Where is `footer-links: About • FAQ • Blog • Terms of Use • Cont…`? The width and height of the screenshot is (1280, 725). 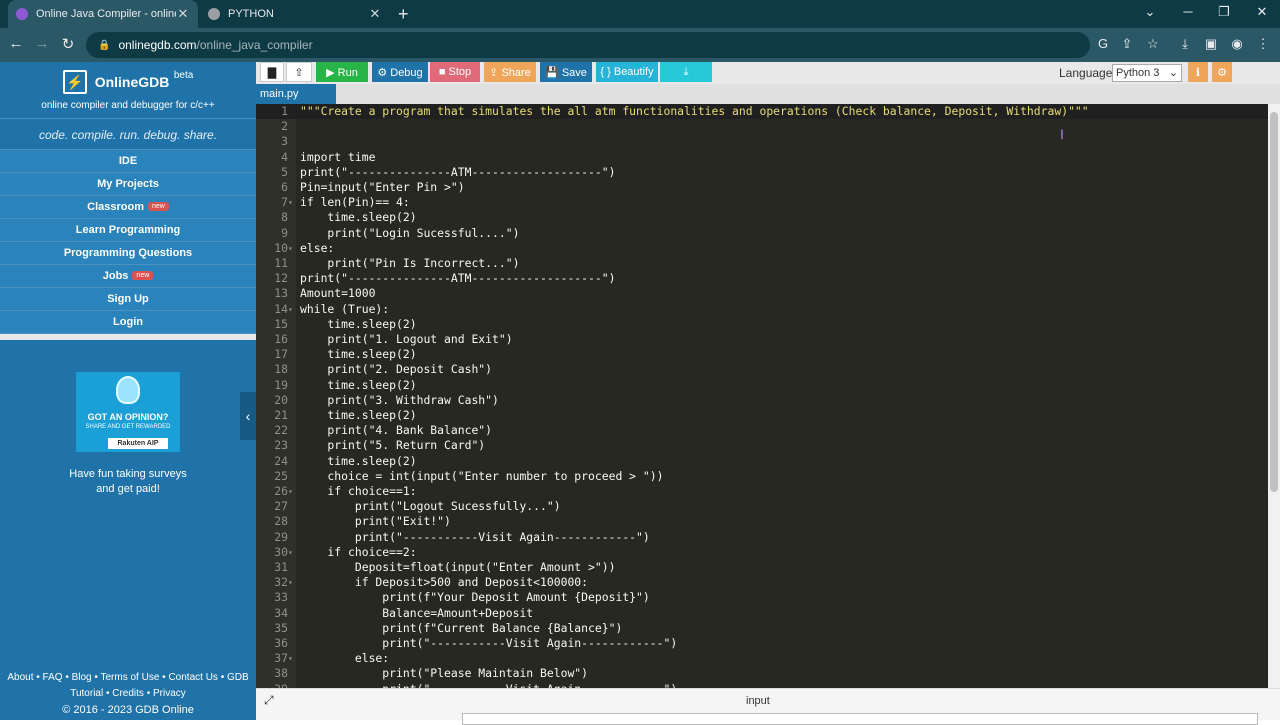 footer-links: About • FAQ • Blog • Terms of Use • Cont… is located at coordinates (128, 678).